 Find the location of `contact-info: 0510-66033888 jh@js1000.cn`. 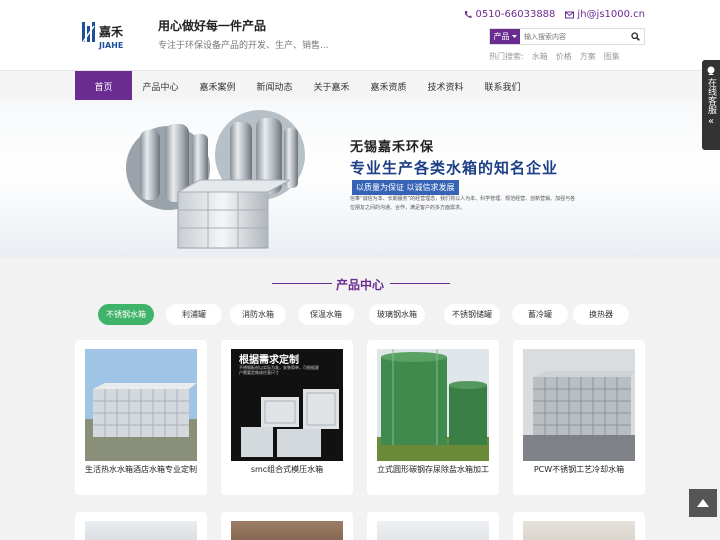

contact-info: 0510-66033888 jh@js1000.cn is located at coordinates (554, 14).